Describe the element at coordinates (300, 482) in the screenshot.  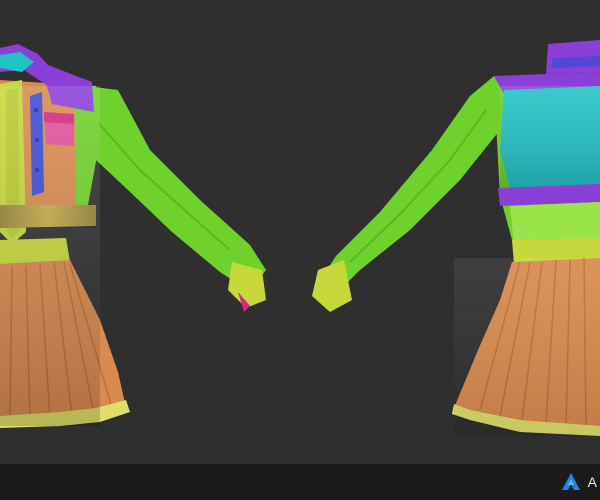
I see `footer-bar: A` at that location.